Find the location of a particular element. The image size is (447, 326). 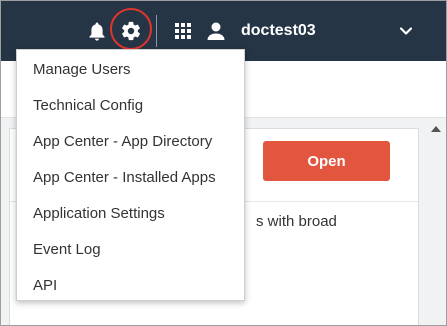

card-description: s with broad is located at coordinates (296, 221).